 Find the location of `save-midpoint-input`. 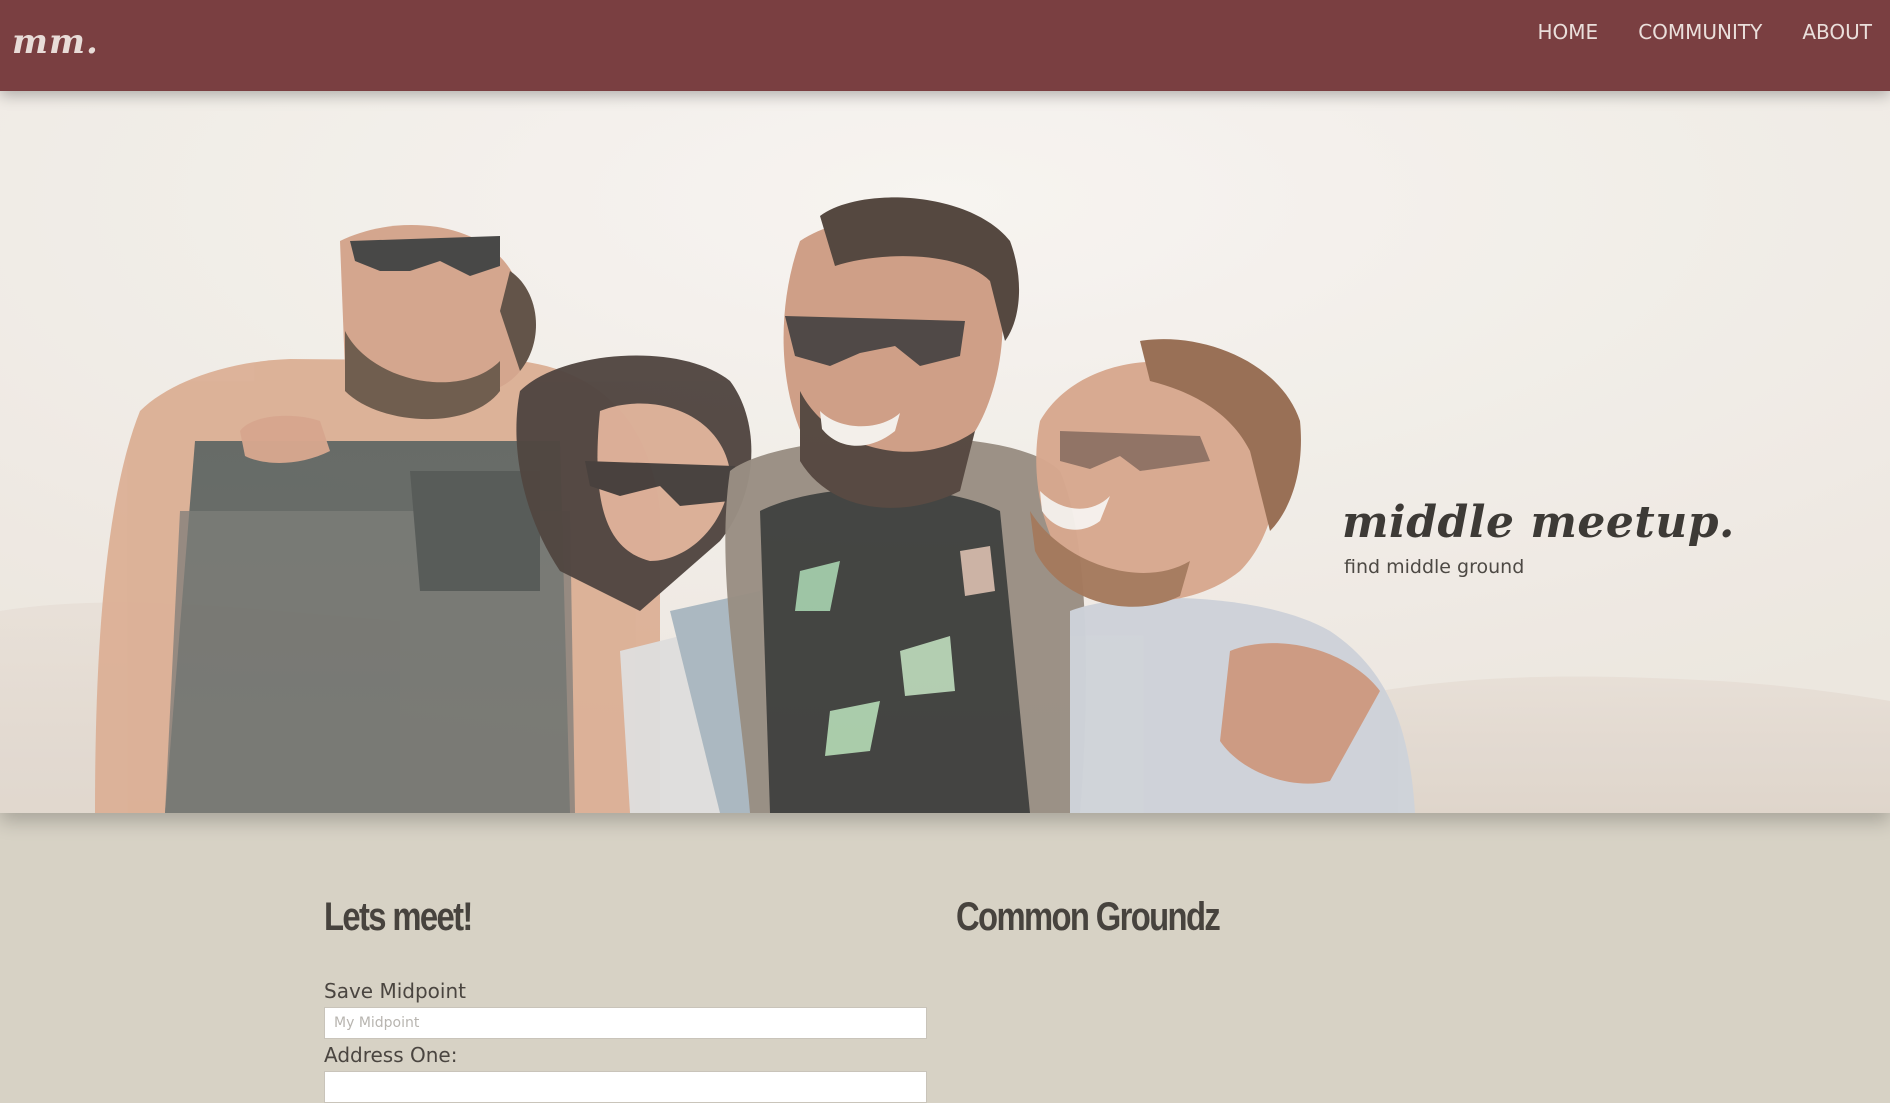

save-midpoint-input is located at coordinates (625, 1023).